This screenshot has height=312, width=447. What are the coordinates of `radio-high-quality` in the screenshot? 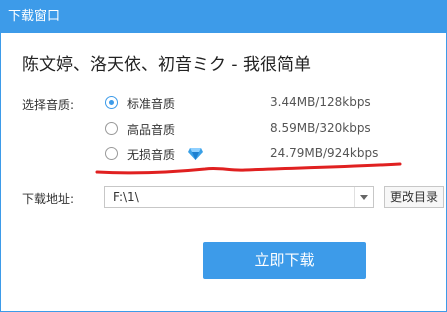 It's located at (111, 128).